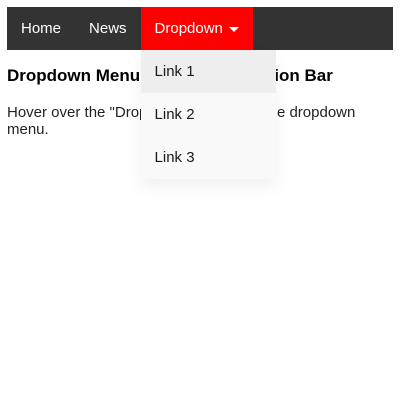 The width and height of the screenshot is (400, 400). What do you see at coordinates (208, 71) in the screenshot?
I see `dropdown-link-1: Link 1` at bounding box center [208, 71].